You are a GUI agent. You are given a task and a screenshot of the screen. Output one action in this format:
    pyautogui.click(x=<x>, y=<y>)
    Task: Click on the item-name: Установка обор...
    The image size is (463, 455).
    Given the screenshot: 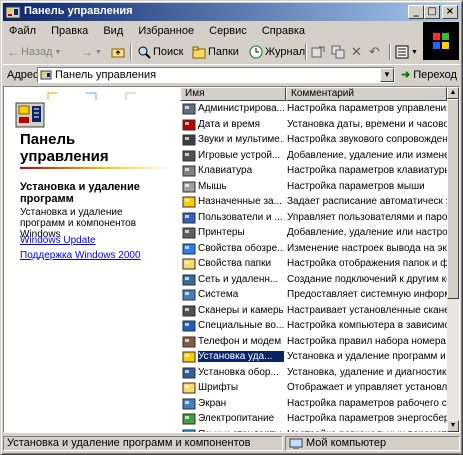 What is the action you would take?
    pyautogui.click(x=238, y=372)
    